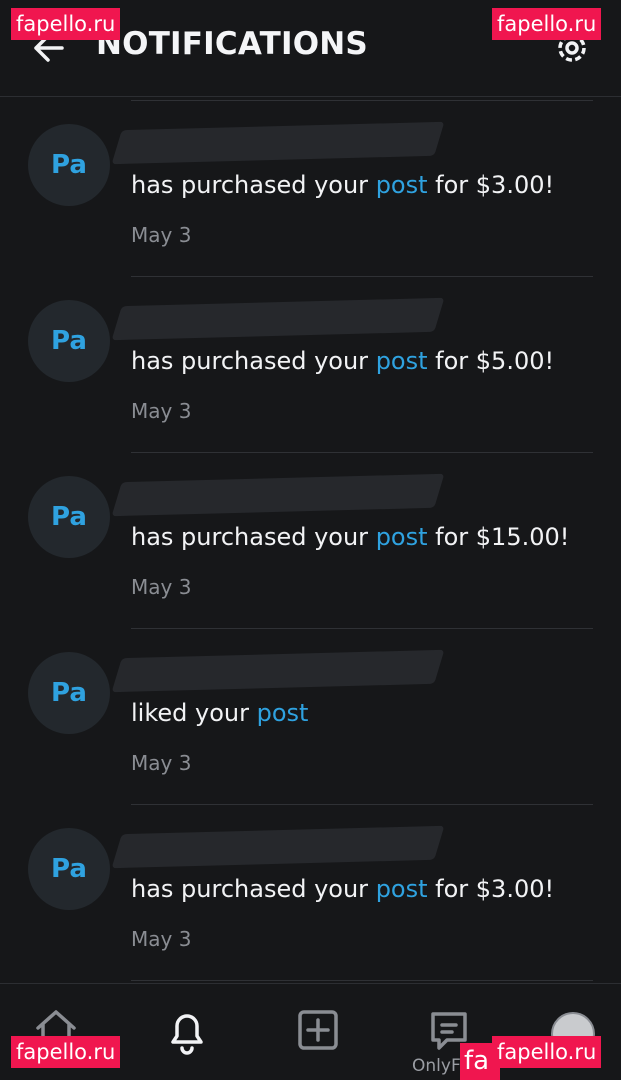 This screenshot has width=621, height=1080. I want to click on add-post-icon, so click(318, 1030).